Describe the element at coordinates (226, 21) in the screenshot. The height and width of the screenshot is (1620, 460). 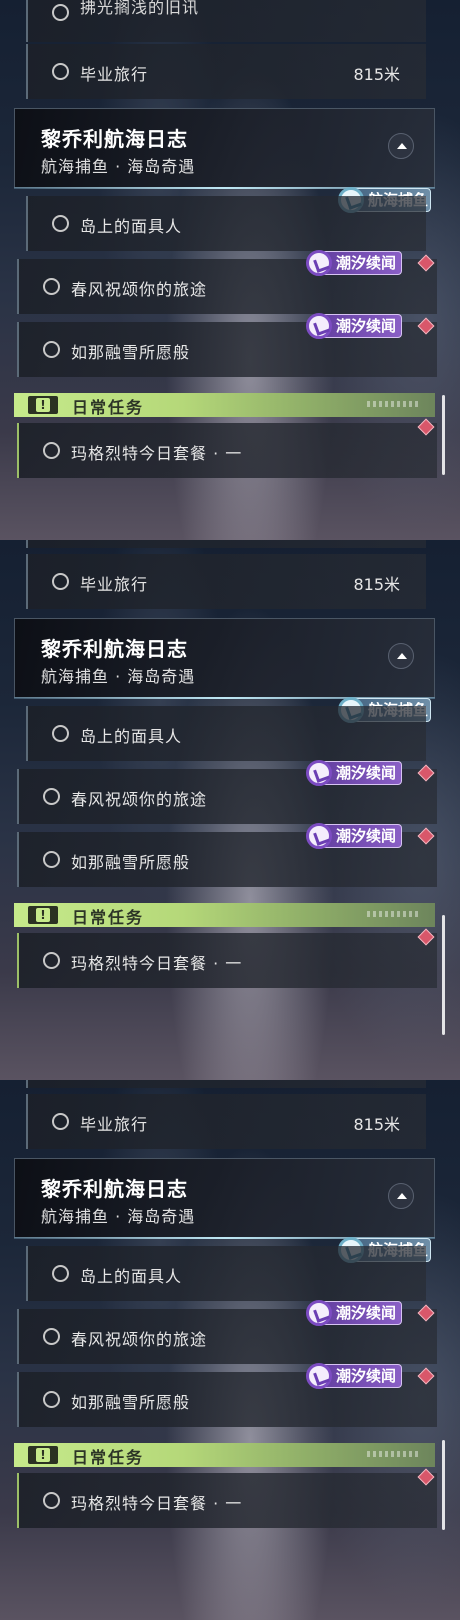
I see `quest-item-partial: 拂光搁浅的旧讯` at that location.